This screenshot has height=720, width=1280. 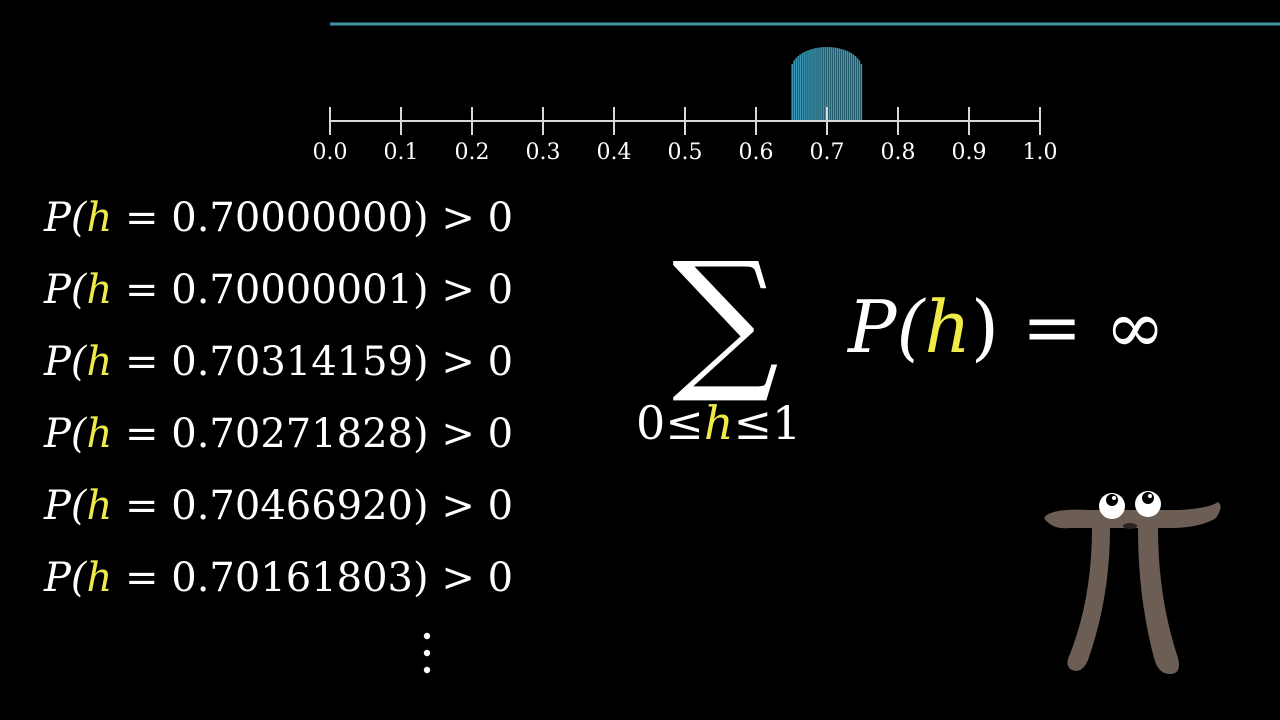 I want to click on prob-value: 0.70271828, so click(x=292, y=434).